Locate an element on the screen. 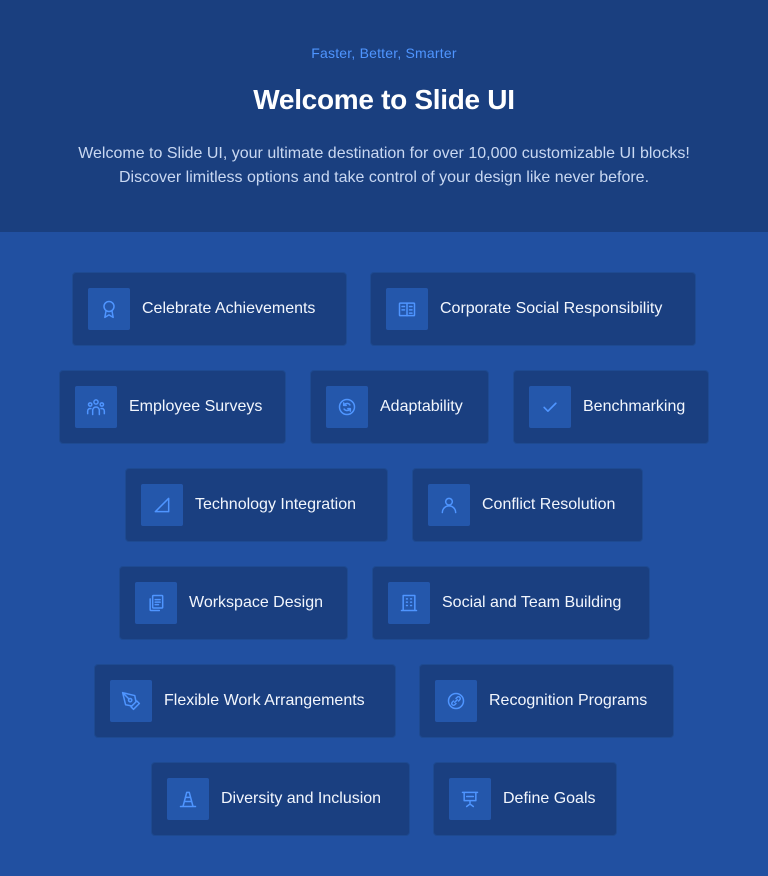  feature-label: Conflict Resolution is located at coordinates (549, 504).